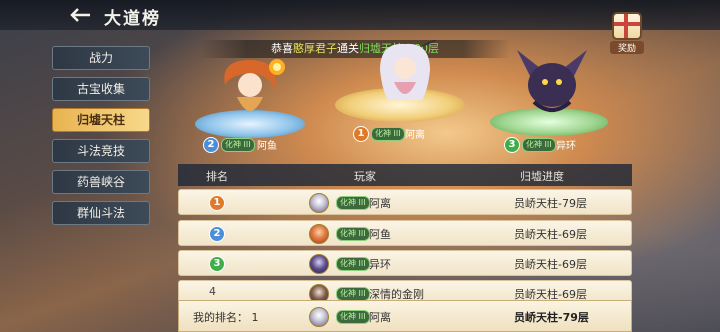  I want to click on player-name: 异环, so click(380, 264).